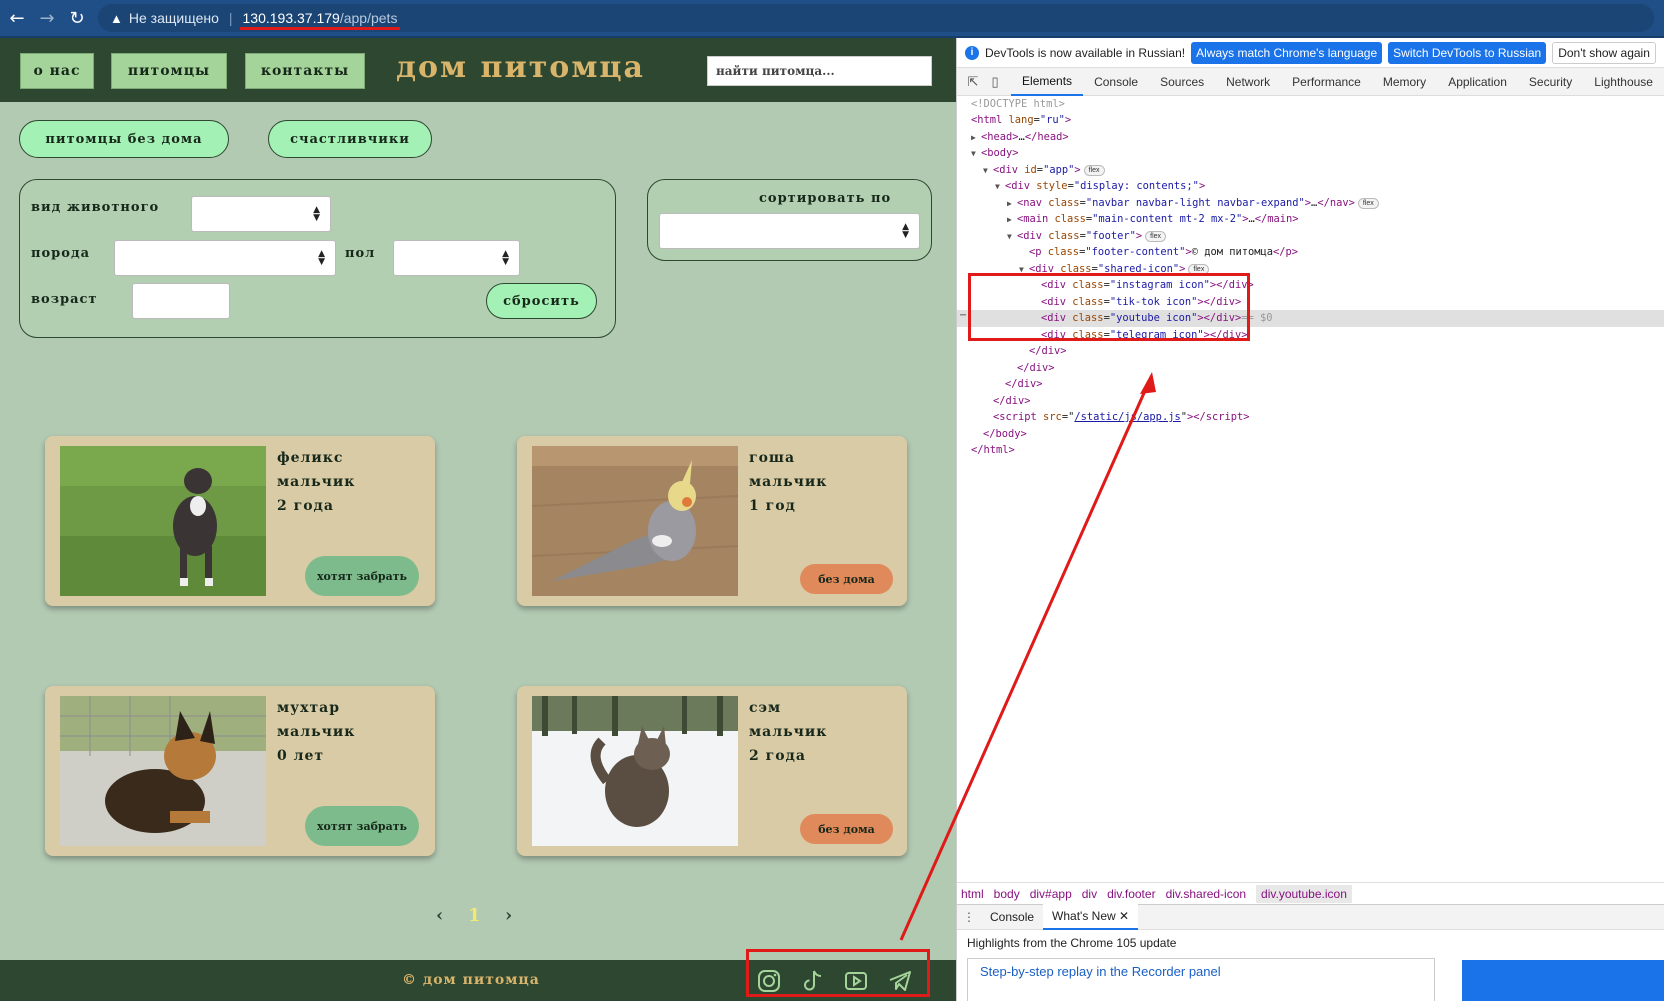 This screenshot has width=1664, height=1001. What do you see at coordinates (1310, 236) in the screenshot?
I see `dom-node: ▼ <div class="footer"> flex` at bounding box center [1310, 236].